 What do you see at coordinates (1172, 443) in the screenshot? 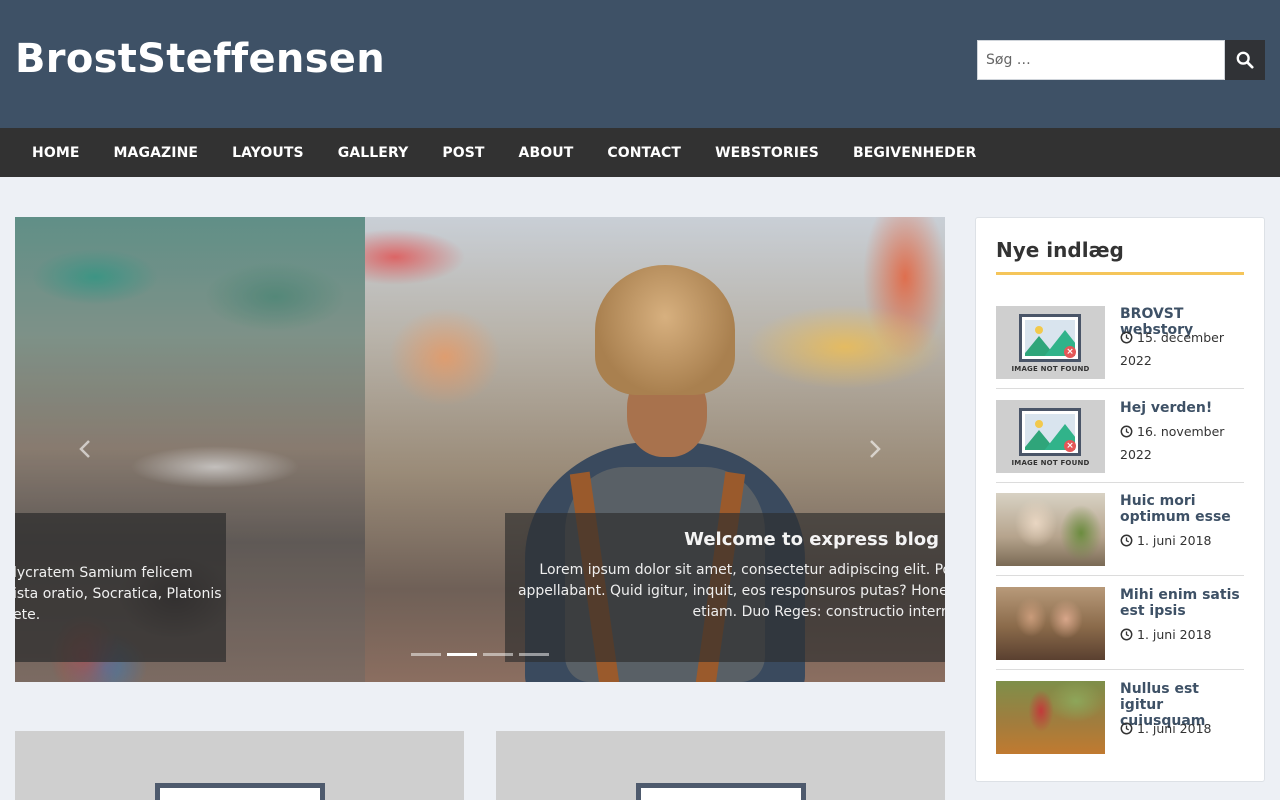
I see `post-date-text: 16. november 2022` at bounding box center [1172, 443].